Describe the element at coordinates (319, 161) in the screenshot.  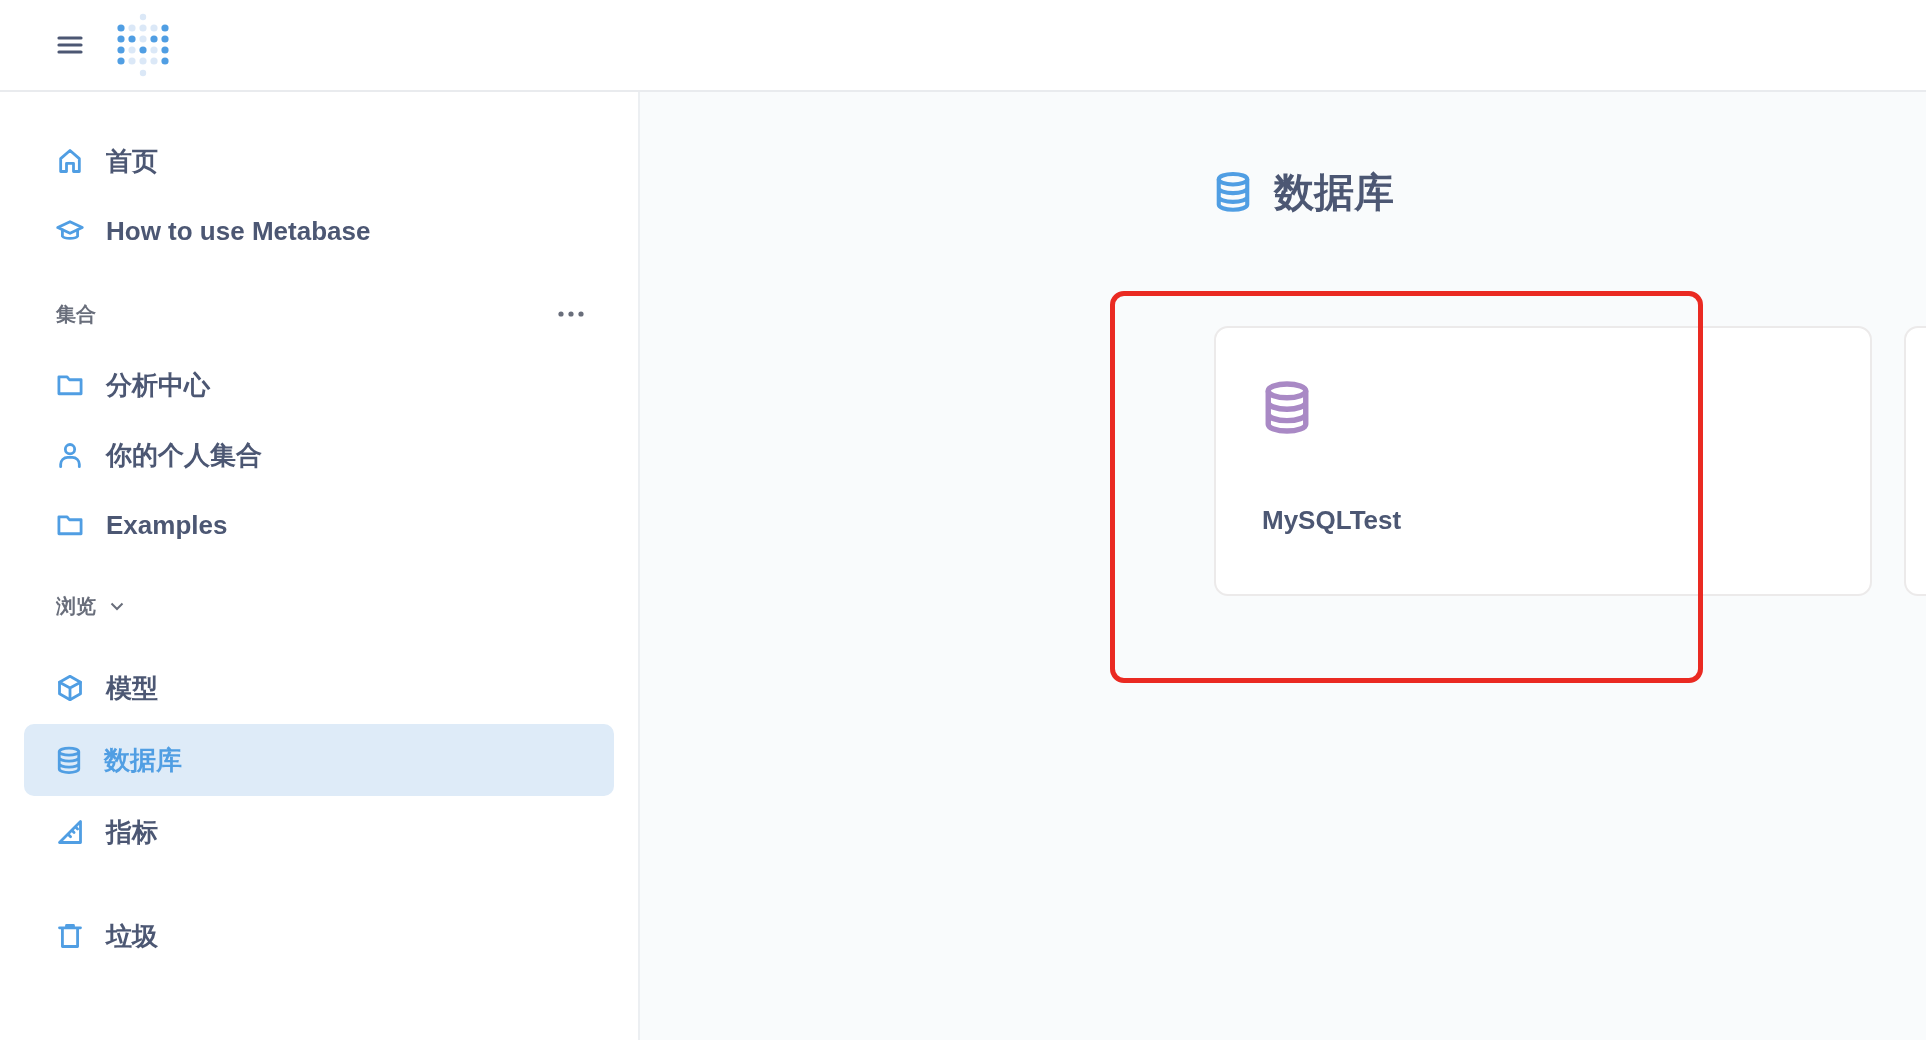
I see `sidebar-item: 首页` at that location.